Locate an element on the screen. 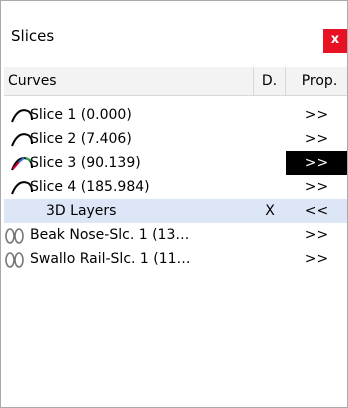 Image resolution: width=348 pixels, height=408 pixels. column-header-d: D. is located at coordinates (270, 81).